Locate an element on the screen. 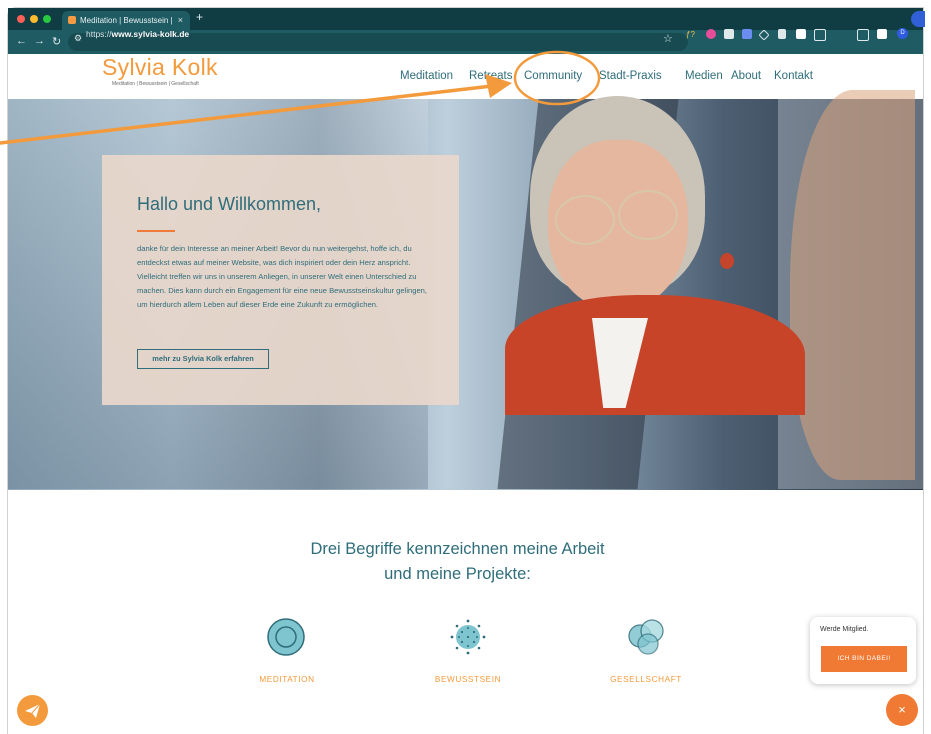  nav-kontakt: Kontakt is located at coordinates (793, 76).